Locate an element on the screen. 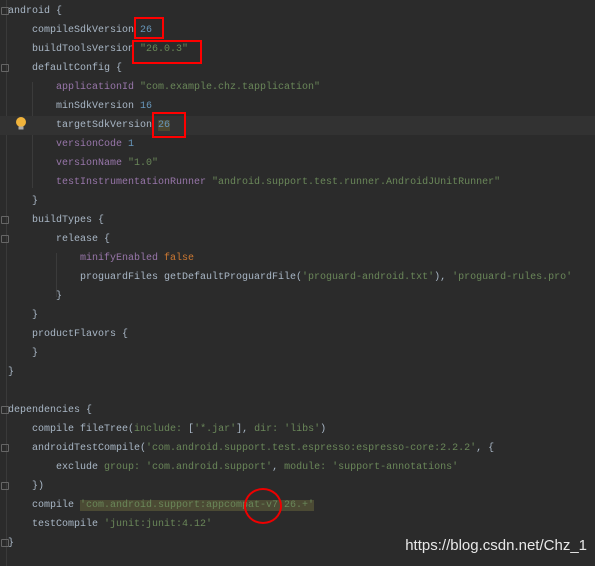  watermark: https://blog.csdn.net/Chz_1 is located at coordinates (496, 545).